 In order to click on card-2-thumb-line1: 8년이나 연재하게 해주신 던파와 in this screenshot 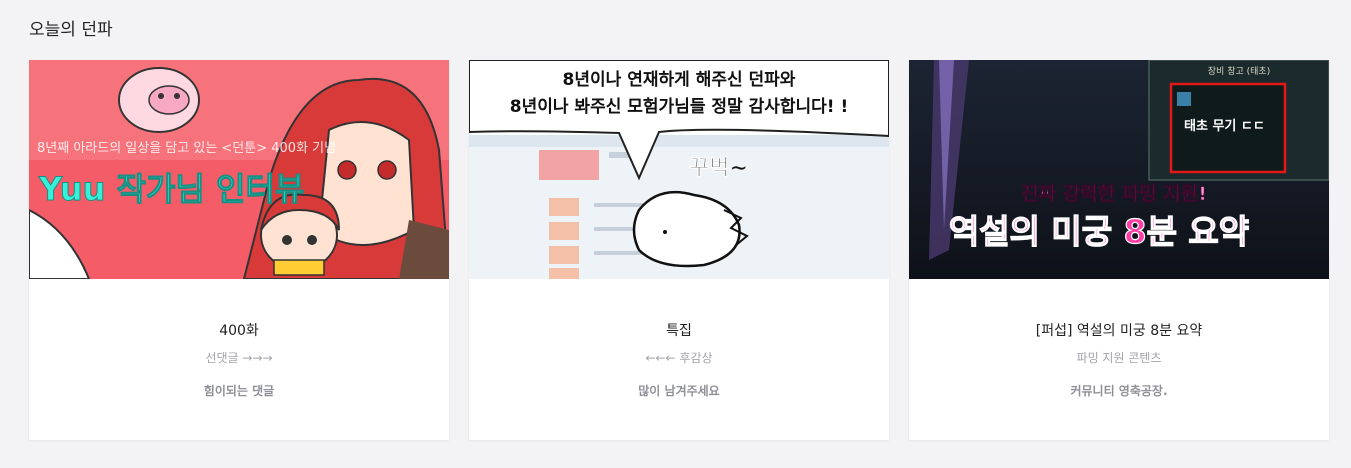, I will do `click(679, 80)`.